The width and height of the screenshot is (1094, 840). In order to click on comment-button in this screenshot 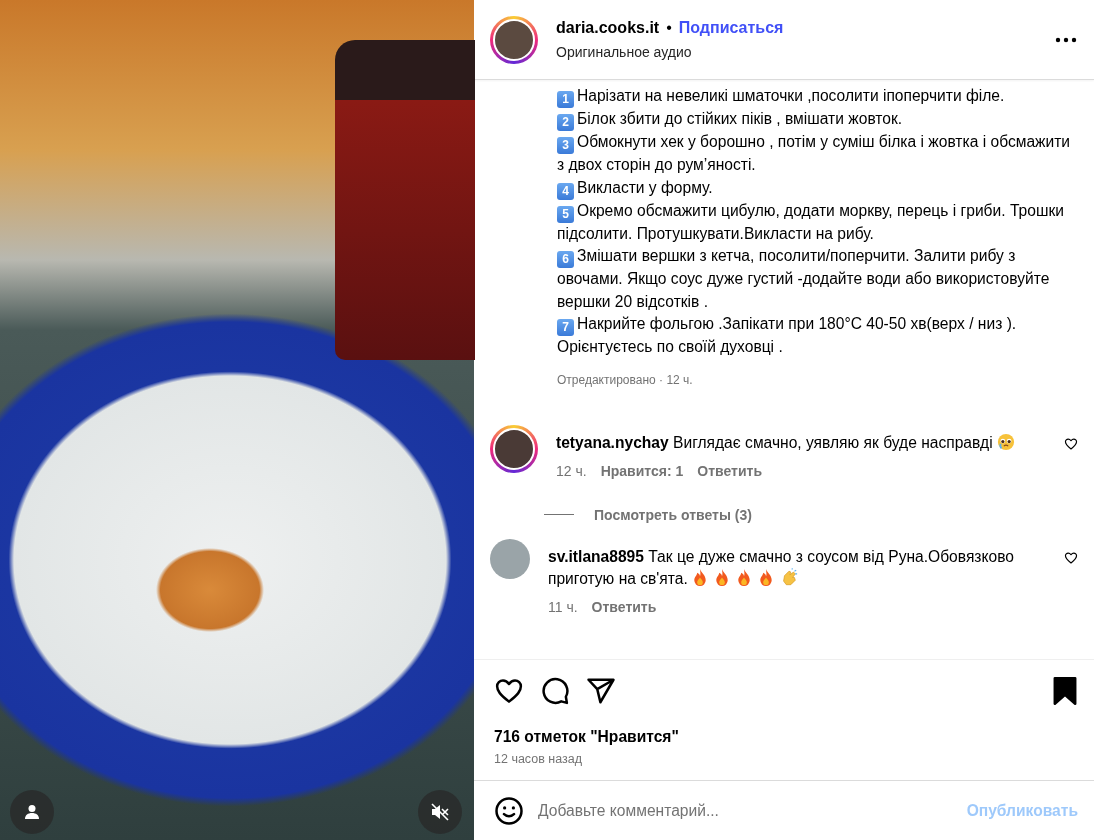, I will do `click(555, 691)`.